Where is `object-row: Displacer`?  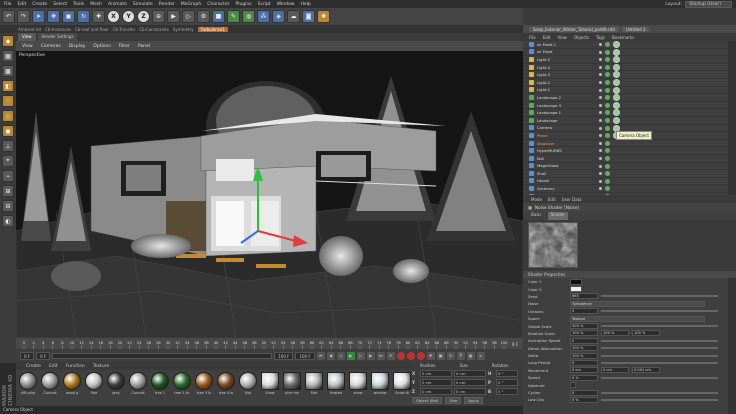
object-row: Displacer is located at coordinates (625, 144).